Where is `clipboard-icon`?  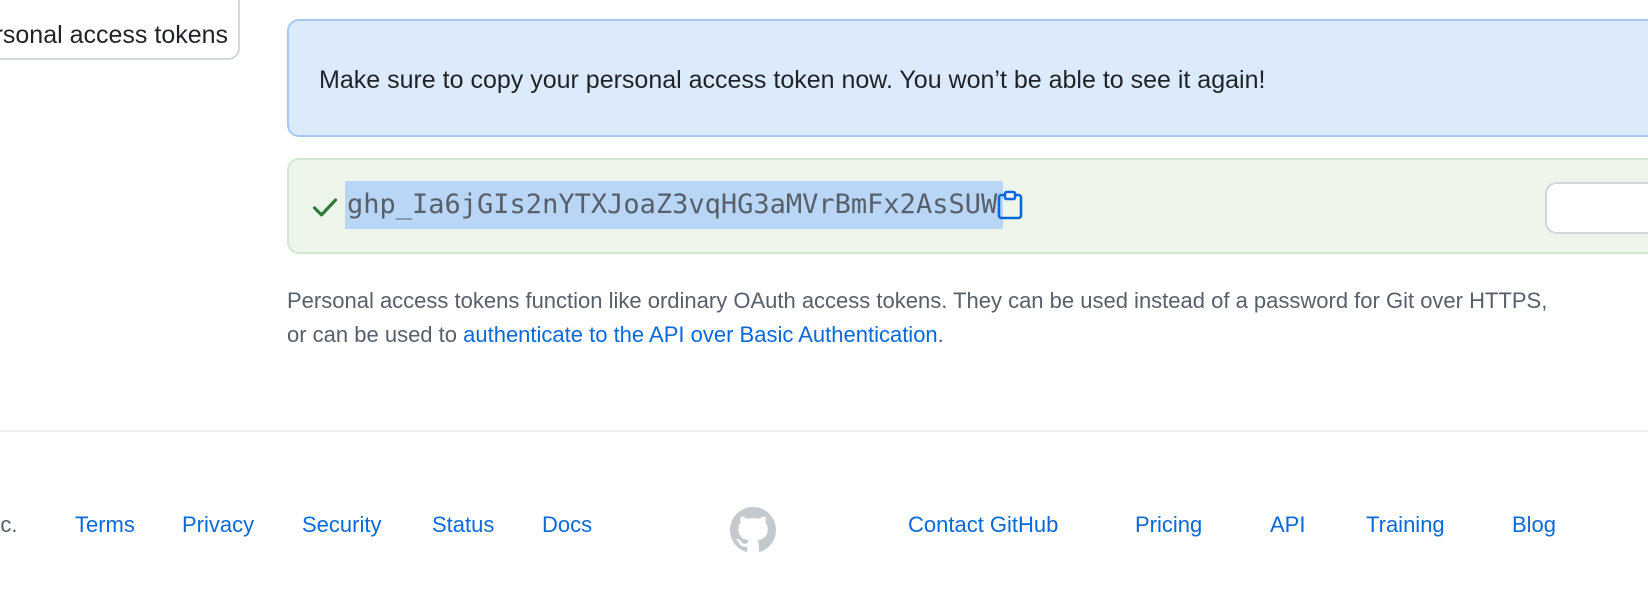
clipboard-icon is located at coordinates (1010, 205).